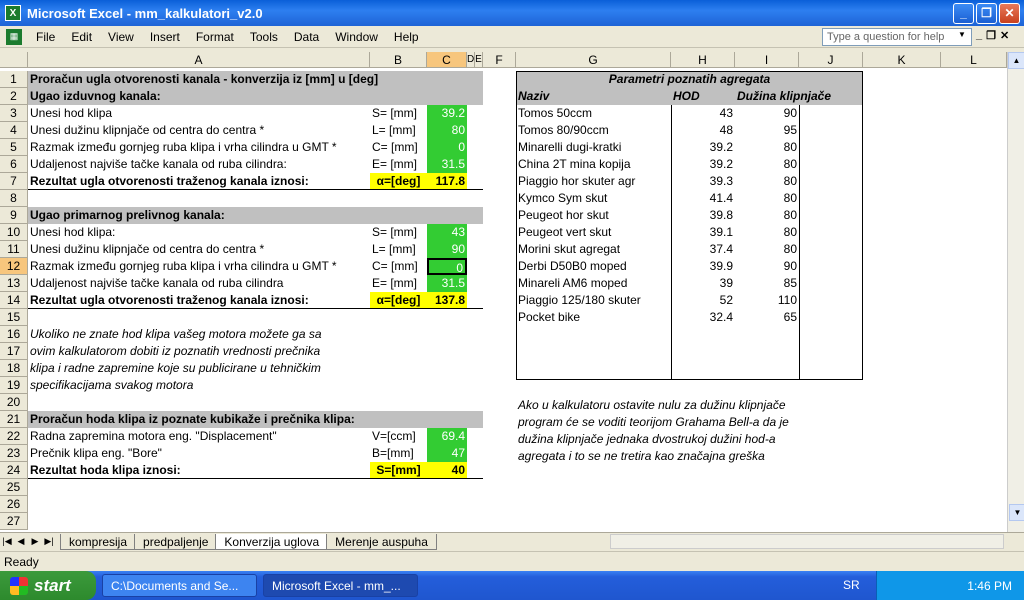  I want to click on excel-icon: X, so click(13, 13).